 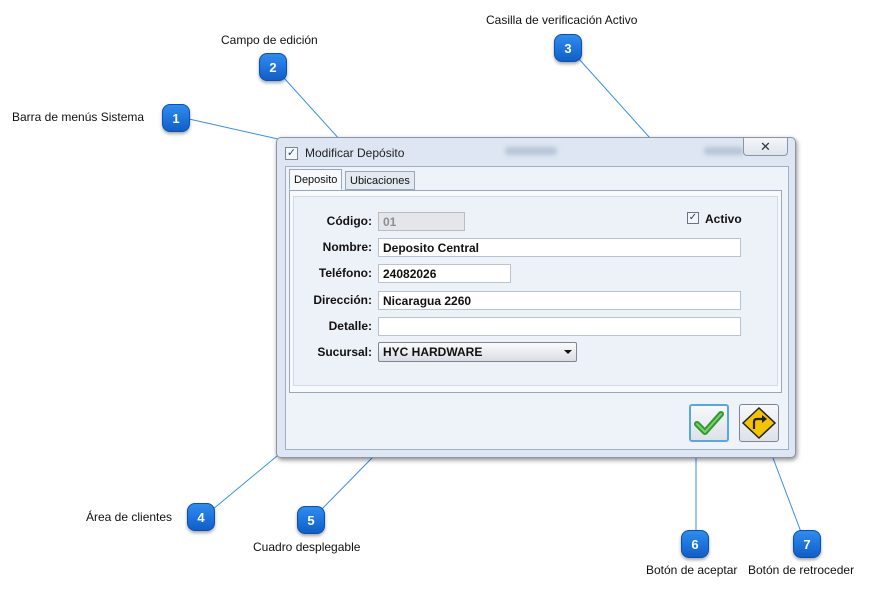 What do you see at coordinates (730, 219) in the screenshot?
I see `activo-label: Activo` at bounding box center [730, 219].